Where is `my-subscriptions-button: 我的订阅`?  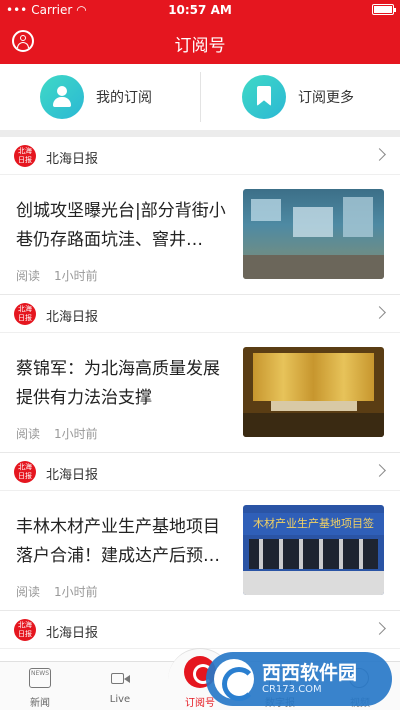 my-subscriptions-button: 我的订阅 is located at coordinates (96, 97).